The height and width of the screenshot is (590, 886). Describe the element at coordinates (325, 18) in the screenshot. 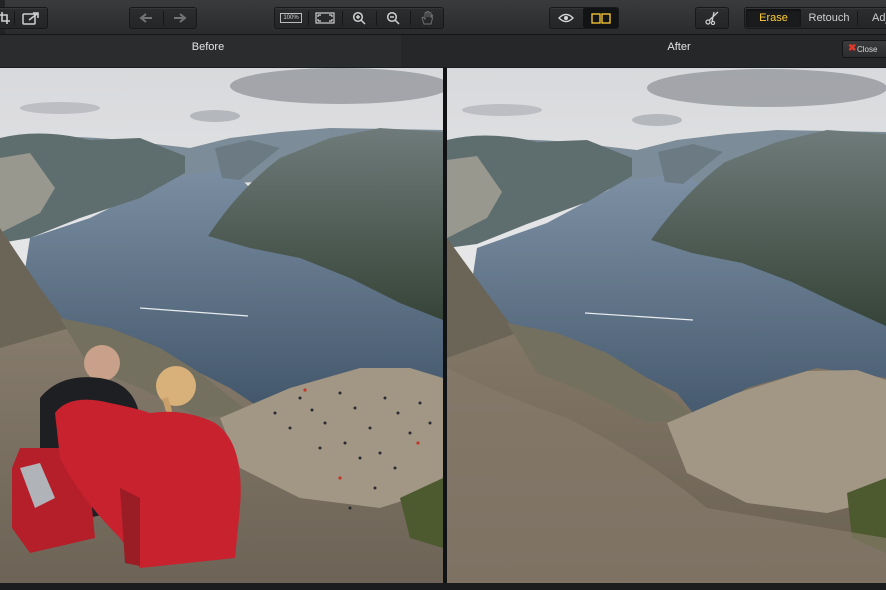

I see `fit-screen-icon` at that location.